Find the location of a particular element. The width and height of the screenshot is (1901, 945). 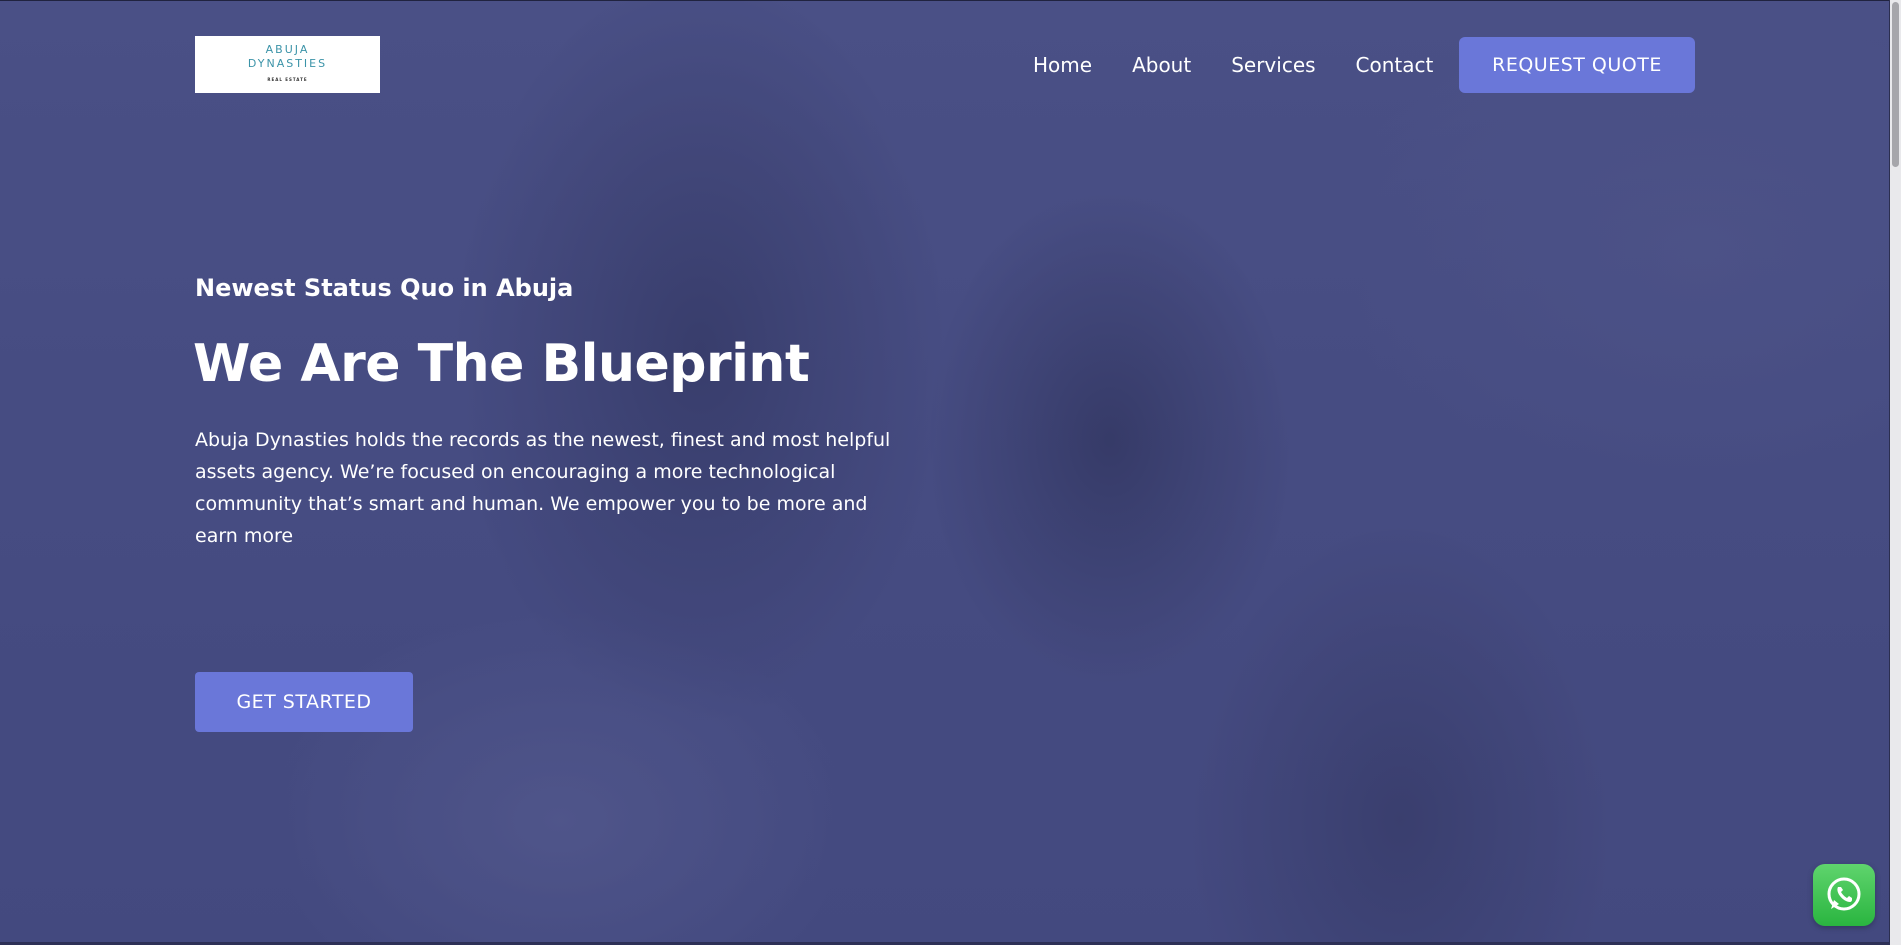

get-started-button: GET STARTED is located at coordinates (304, 702).